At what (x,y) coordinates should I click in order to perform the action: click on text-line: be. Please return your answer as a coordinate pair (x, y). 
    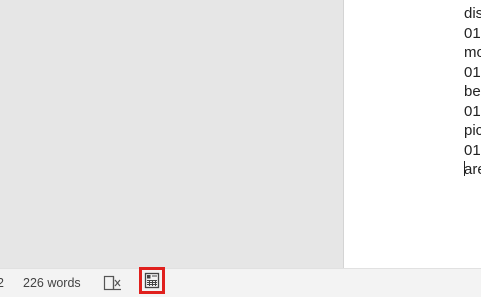
    Looking at the image, I should click on (472, 91).